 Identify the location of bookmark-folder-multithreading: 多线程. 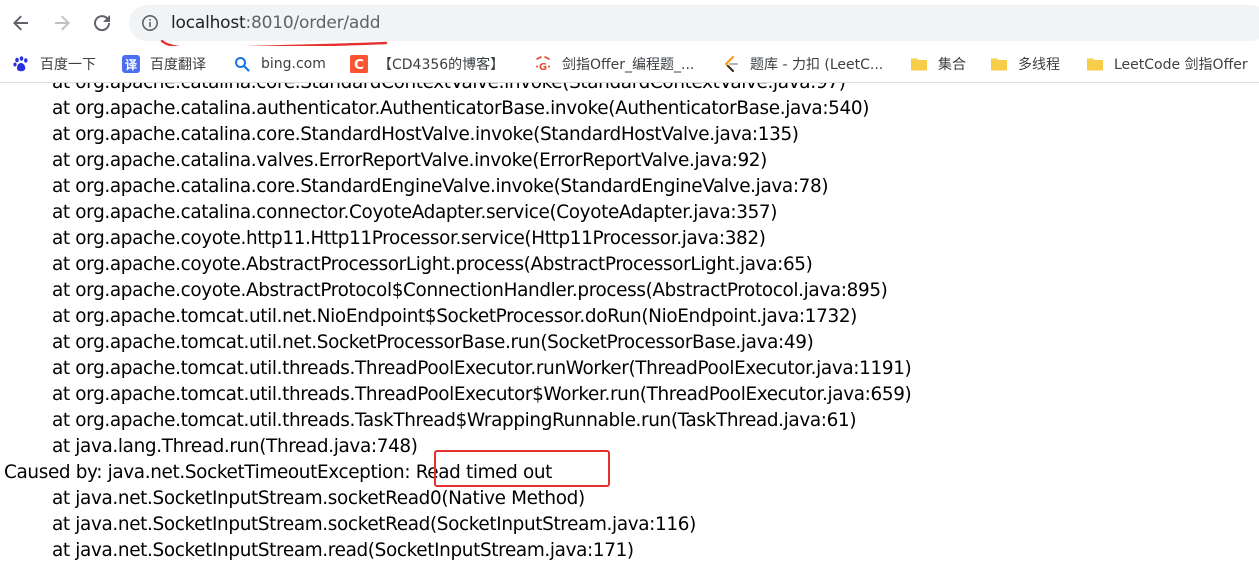
(1025, 64).